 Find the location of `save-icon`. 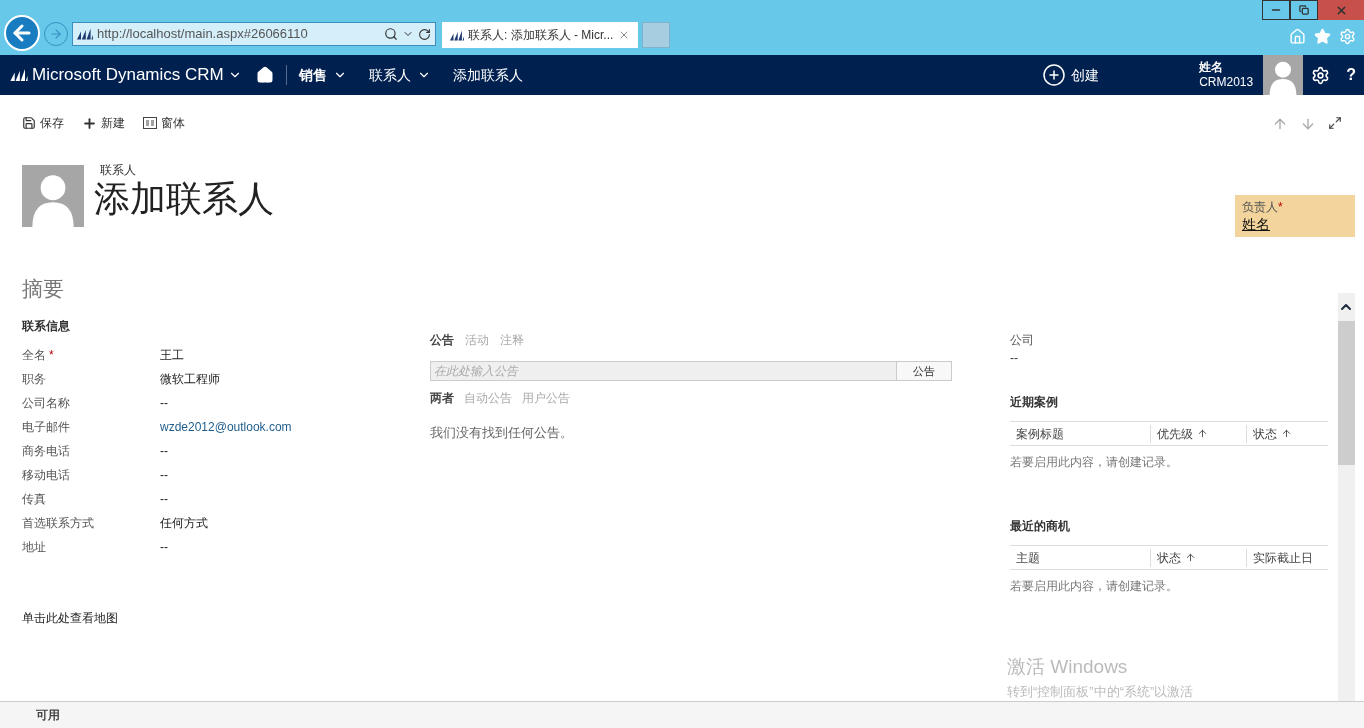

save-icon is located at coordinates (29, 123).